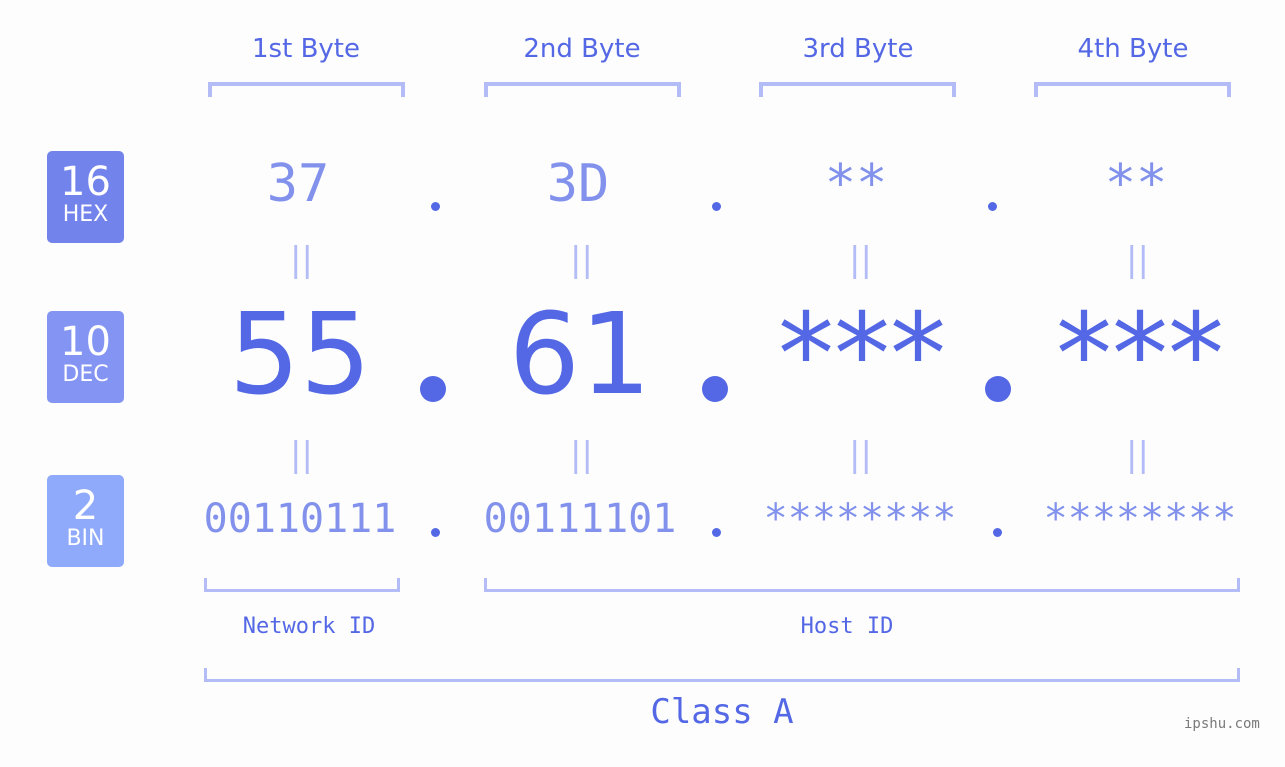 Image resolution: width=1285 pixels, height=767 pixels. What do you see at coordinates (1136, 184) in the screenshot?
I see `hex-value-4: **` at bounding box center [1136, 184].